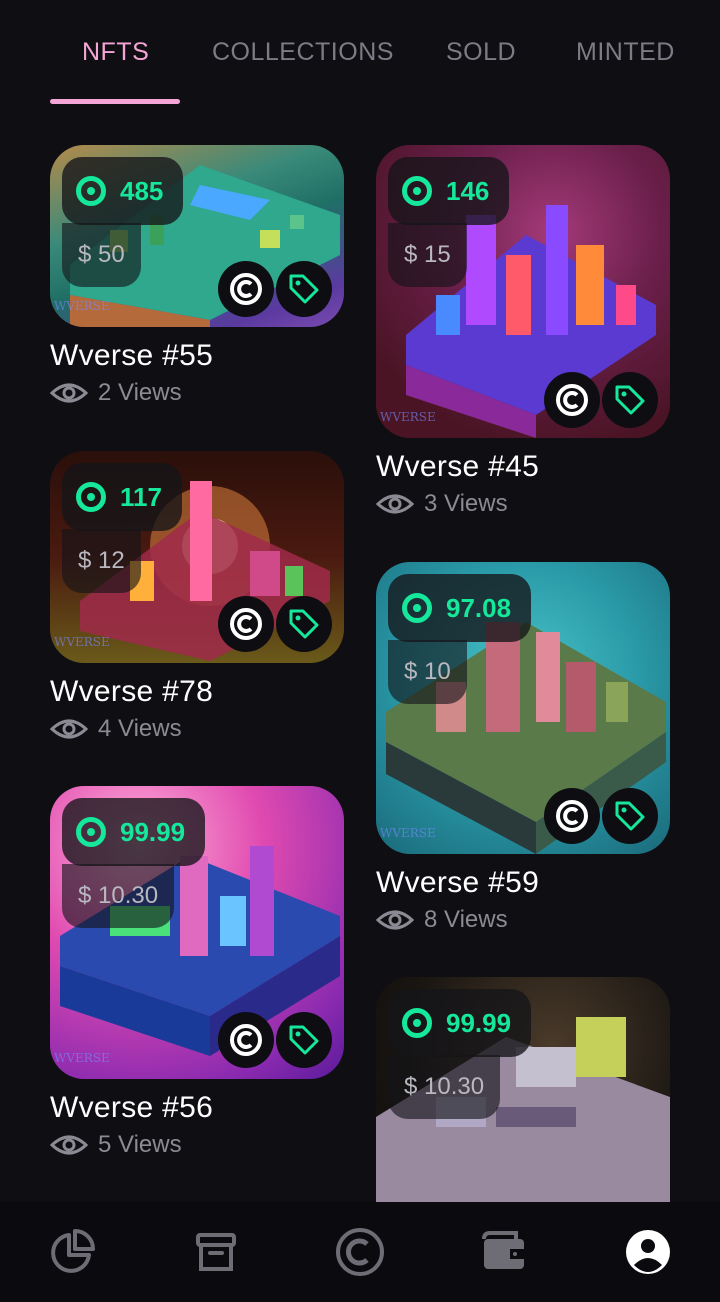  What do you see at coordinates (140, 1144) in the screenshot?
I see `views-label: 5 Views` at bounding box center [140, 1144].